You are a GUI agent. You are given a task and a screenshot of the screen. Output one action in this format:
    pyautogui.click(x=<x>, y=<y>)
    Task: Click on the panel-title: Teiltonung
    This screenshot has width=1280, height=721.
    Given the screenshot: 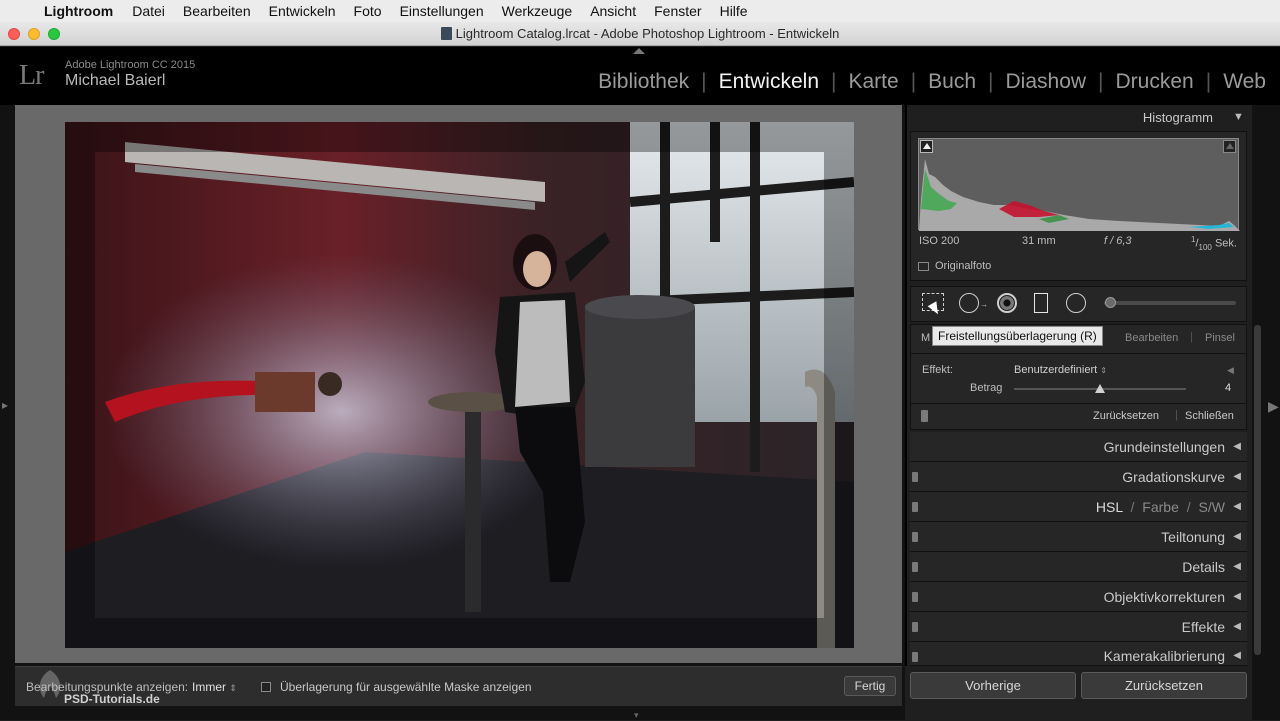 What is the action you would take?
    pyautogui.click(x=1193, y=537)
    